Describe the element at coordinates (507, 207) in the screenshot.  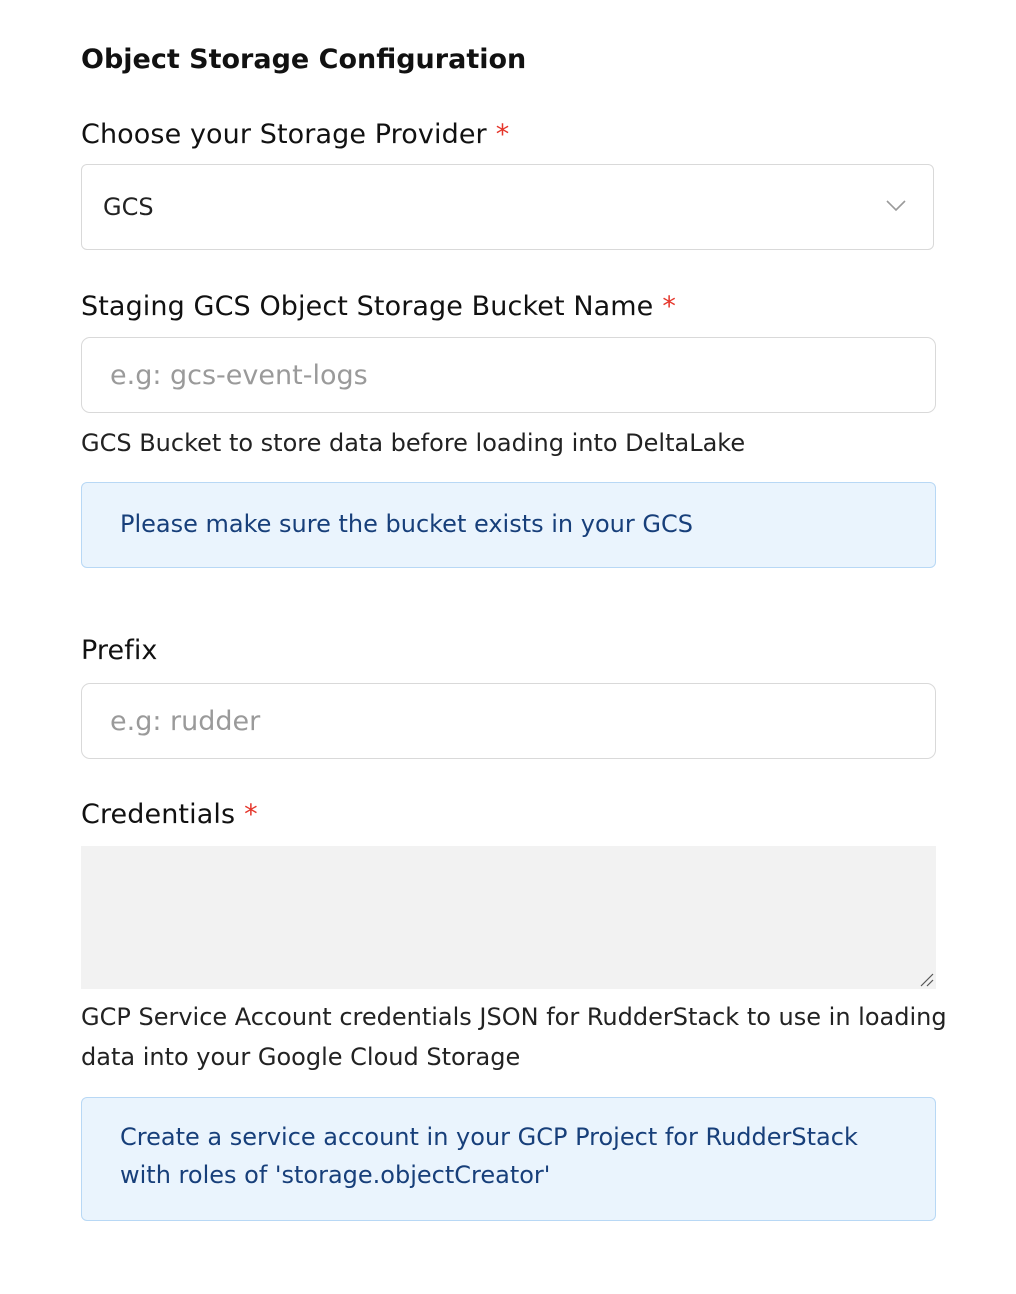
I see `storage-provider-select: GCS` at that location.